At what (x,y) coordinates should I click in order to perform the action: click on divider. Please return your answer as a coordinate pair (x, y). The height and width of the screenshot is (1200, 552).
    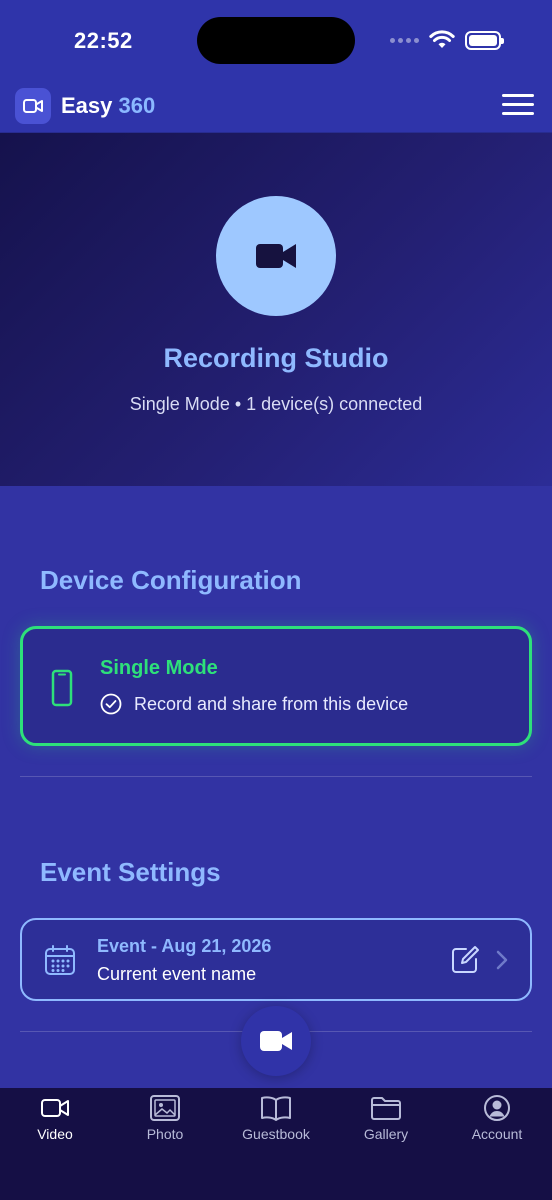
    Looking at the image, I should click on (276, 776).